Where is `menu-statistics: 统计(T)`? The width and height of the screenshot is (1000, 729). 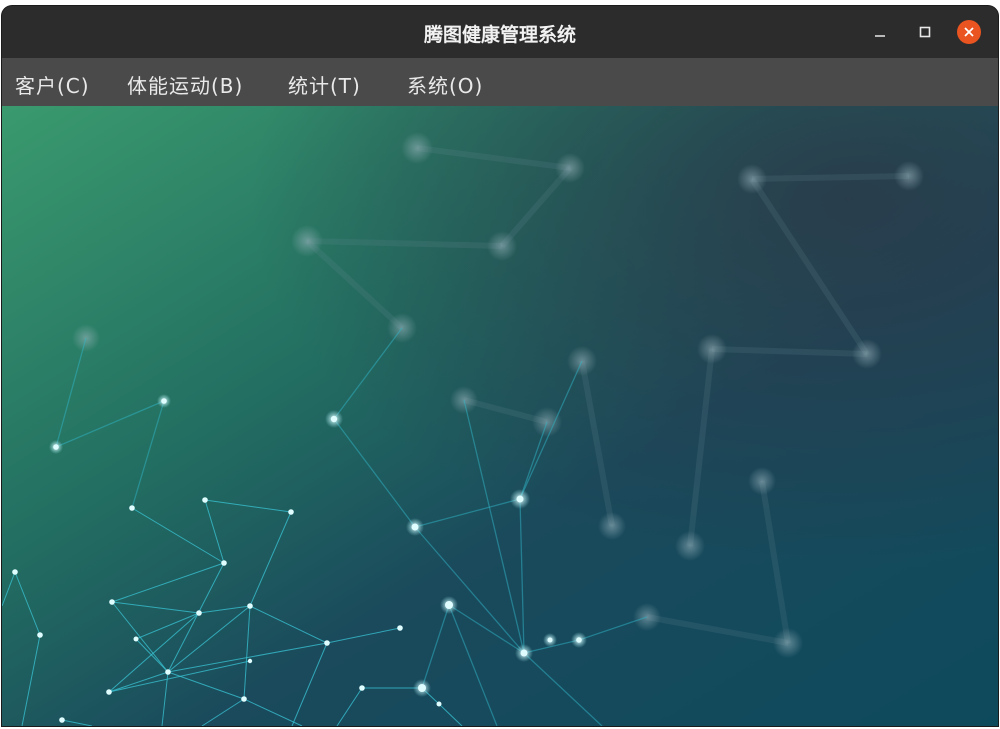
menu-statistics: 统计(T) is located at coordinates (324, 84).